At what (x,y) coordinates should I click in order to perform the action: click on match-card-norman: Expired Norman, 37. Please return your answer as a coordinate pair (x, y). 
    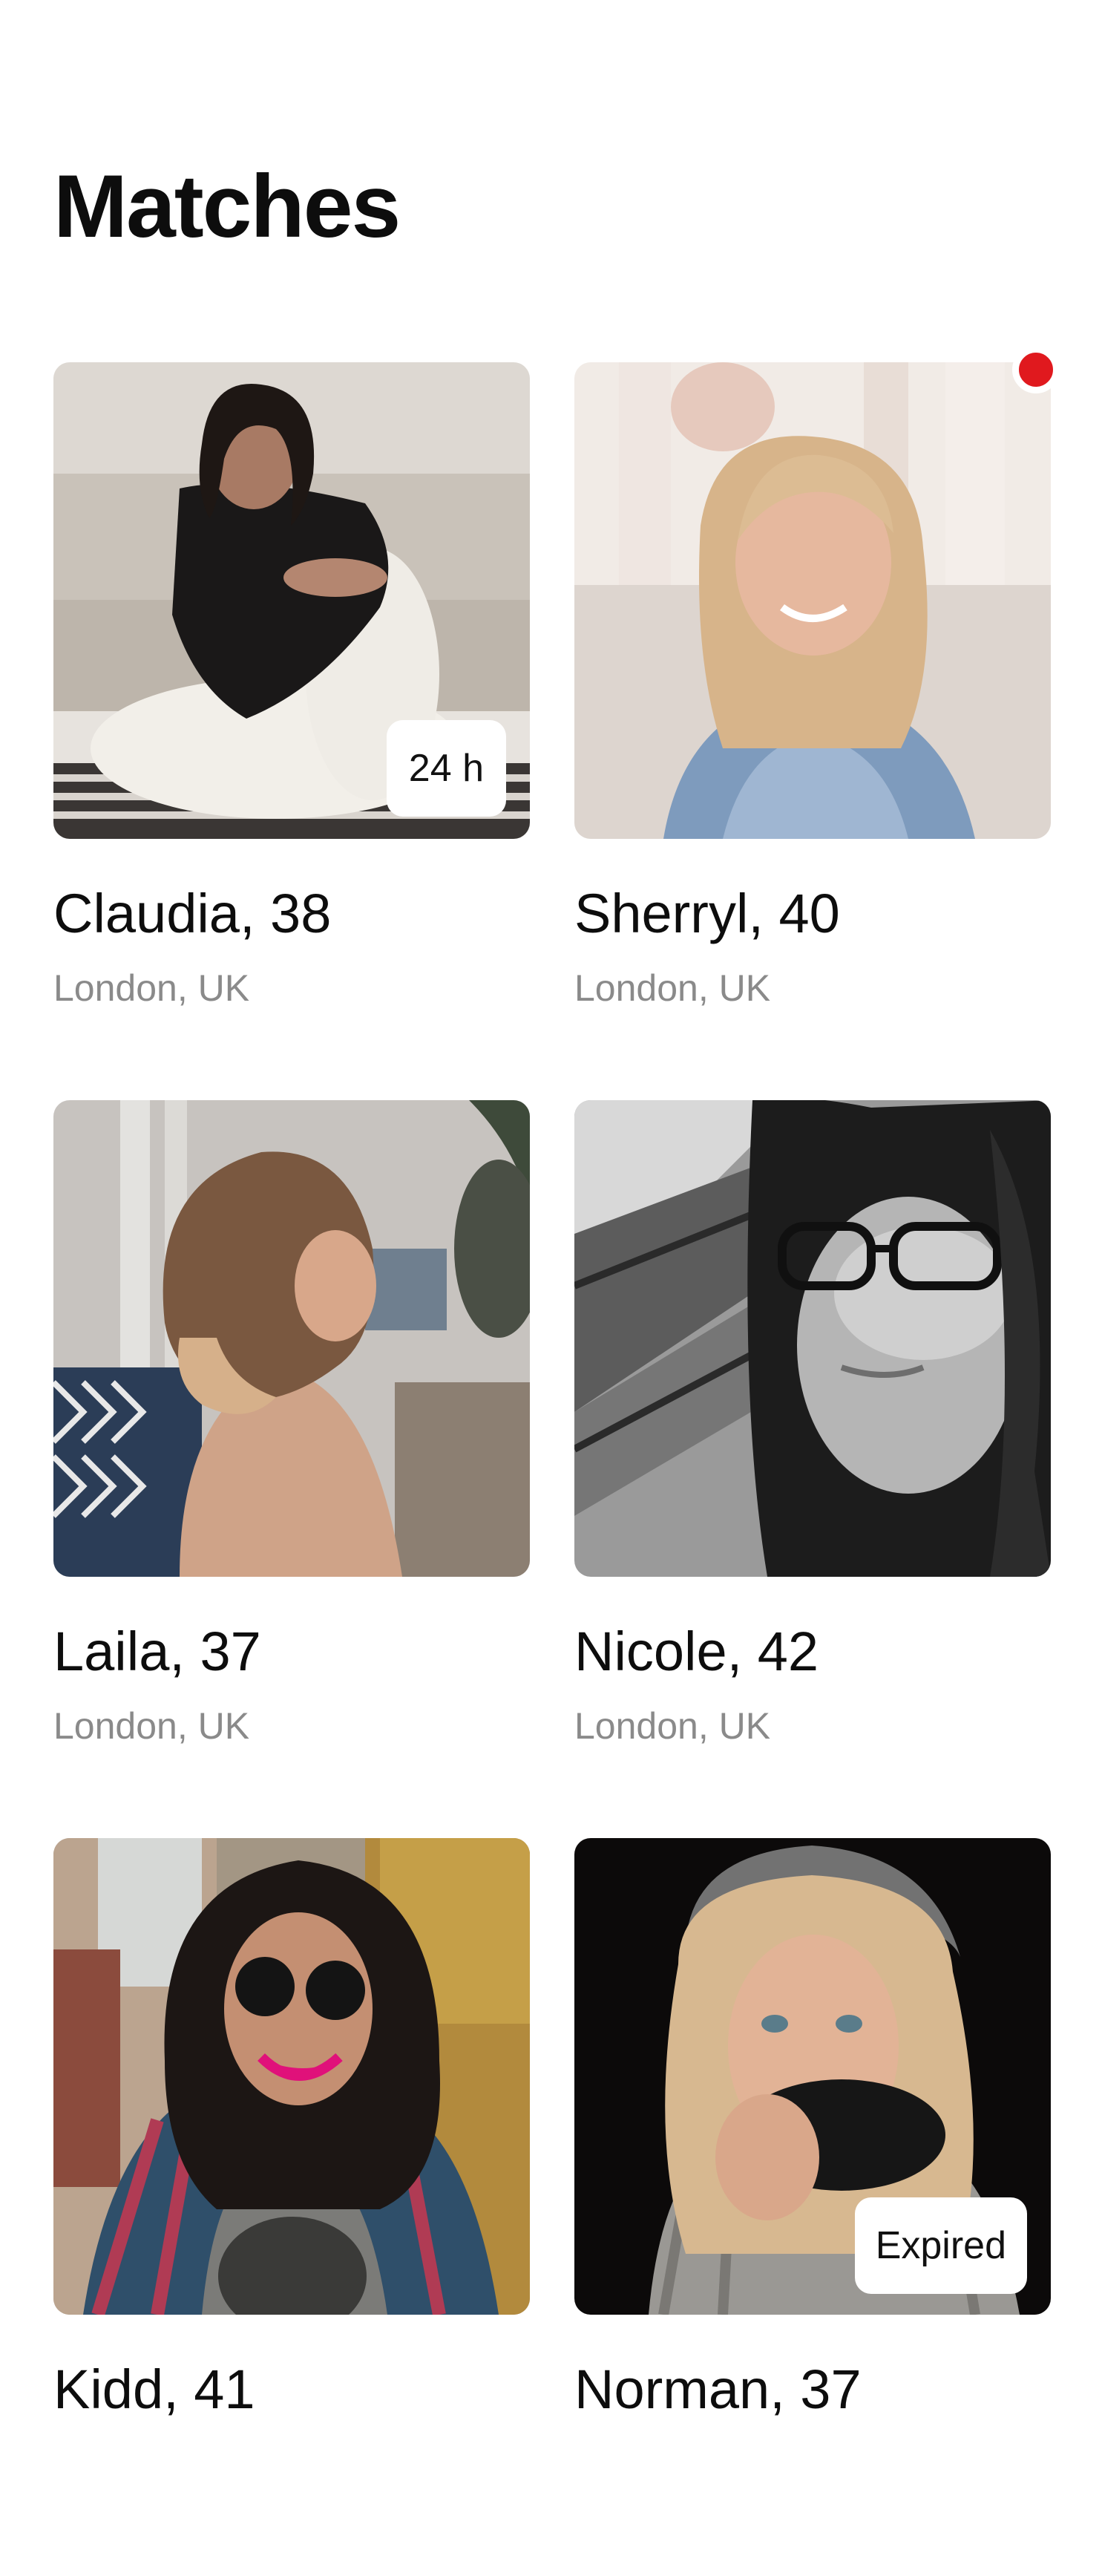
    Looking at the image, I should click on (813, 2207).